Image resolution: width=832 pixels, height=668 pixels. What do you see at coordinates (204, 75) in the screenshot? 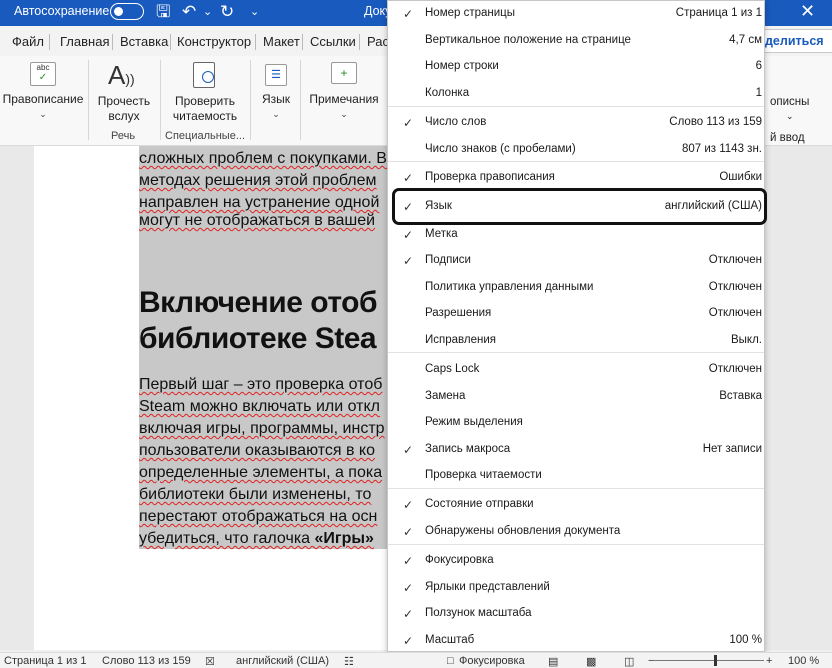
I see `readability-icon` at bounding box center [204, 75].